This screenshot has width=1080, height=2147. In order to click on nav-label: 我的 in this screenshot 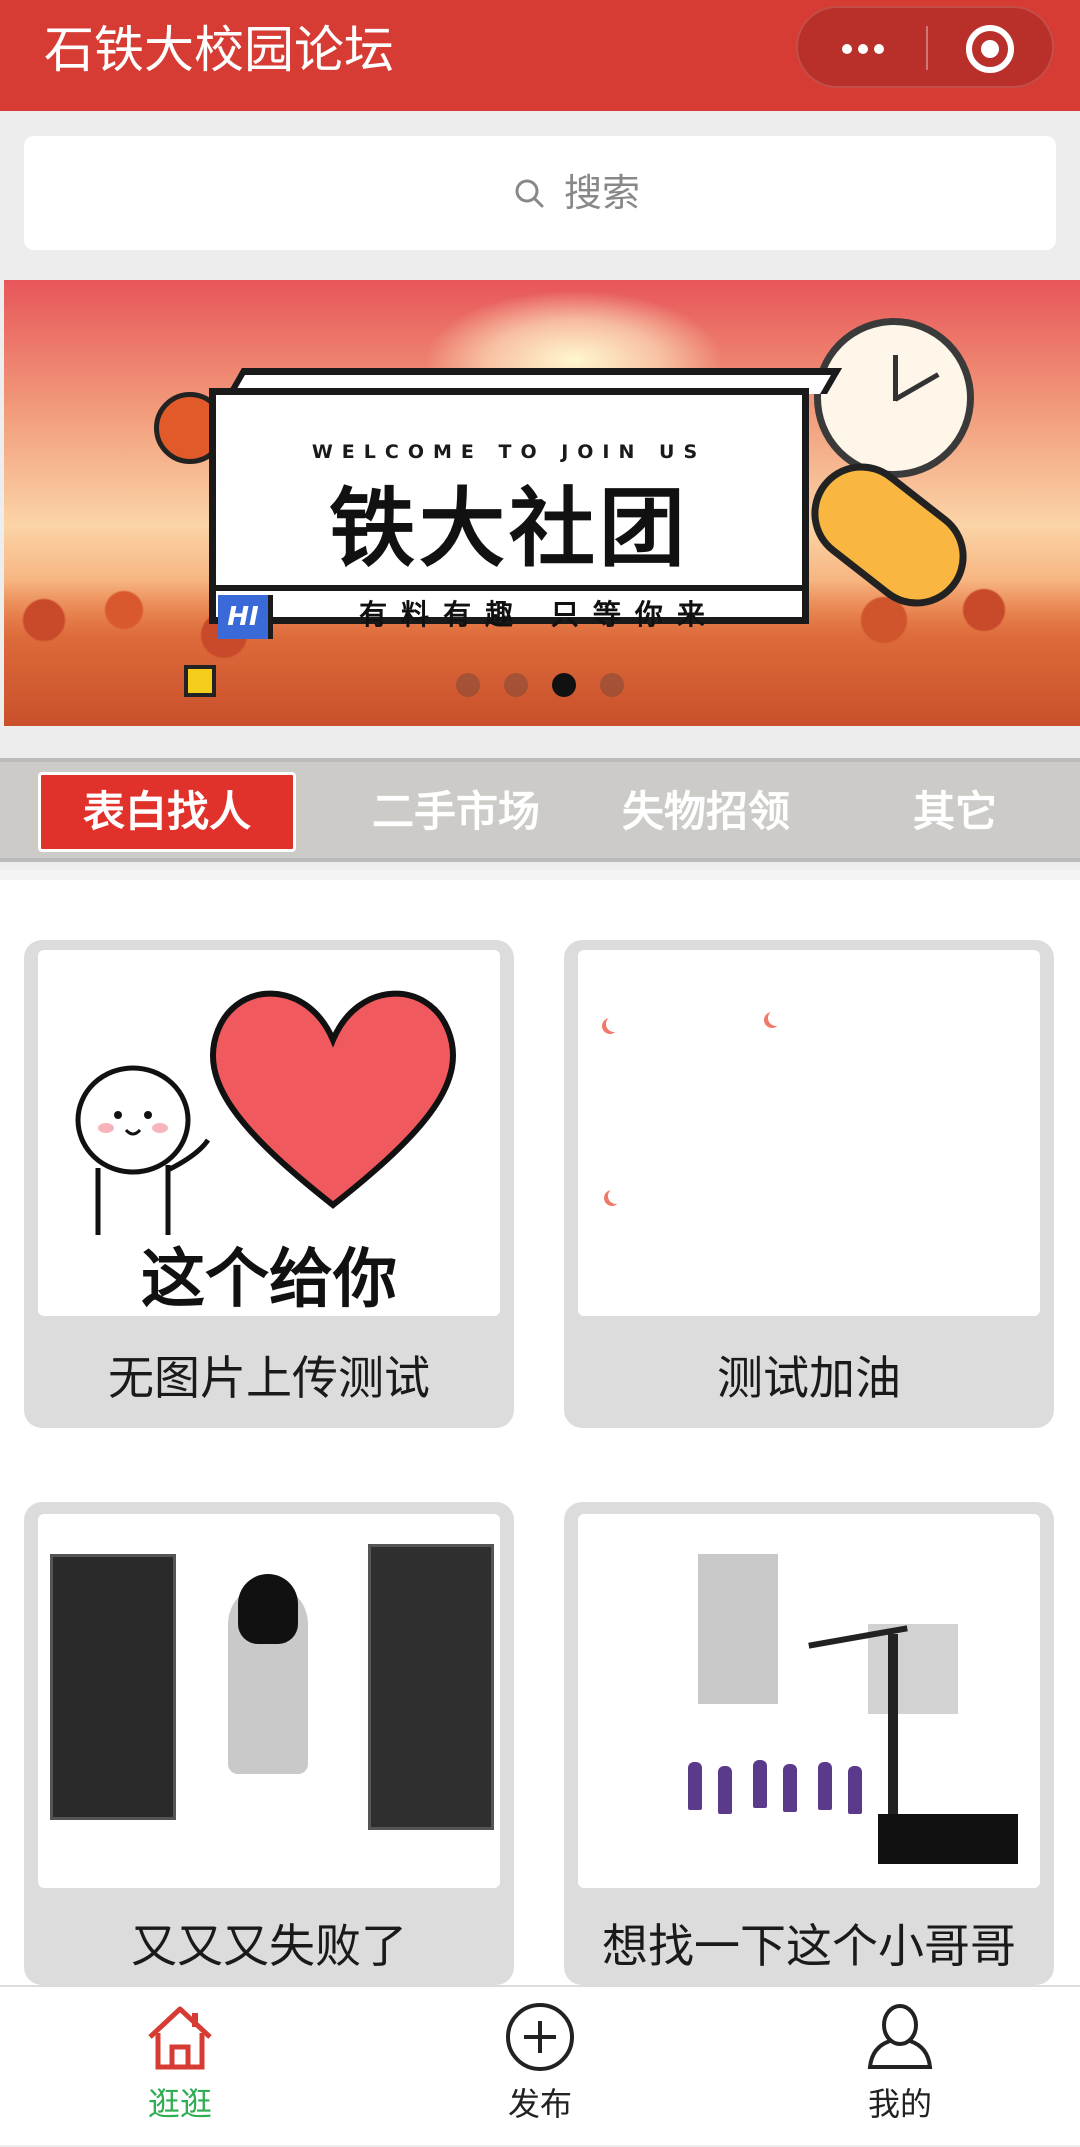, I will do `click(899, 2104)`.